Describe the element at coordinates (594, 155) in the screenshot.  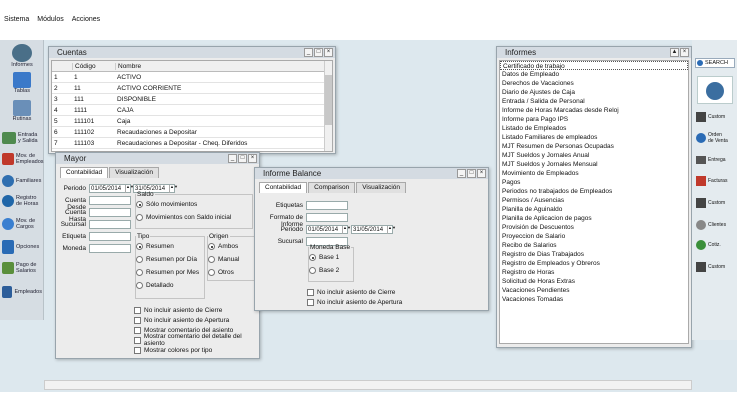
I see `list-item: MJT Sueldos y Jornales Anual` at that location.